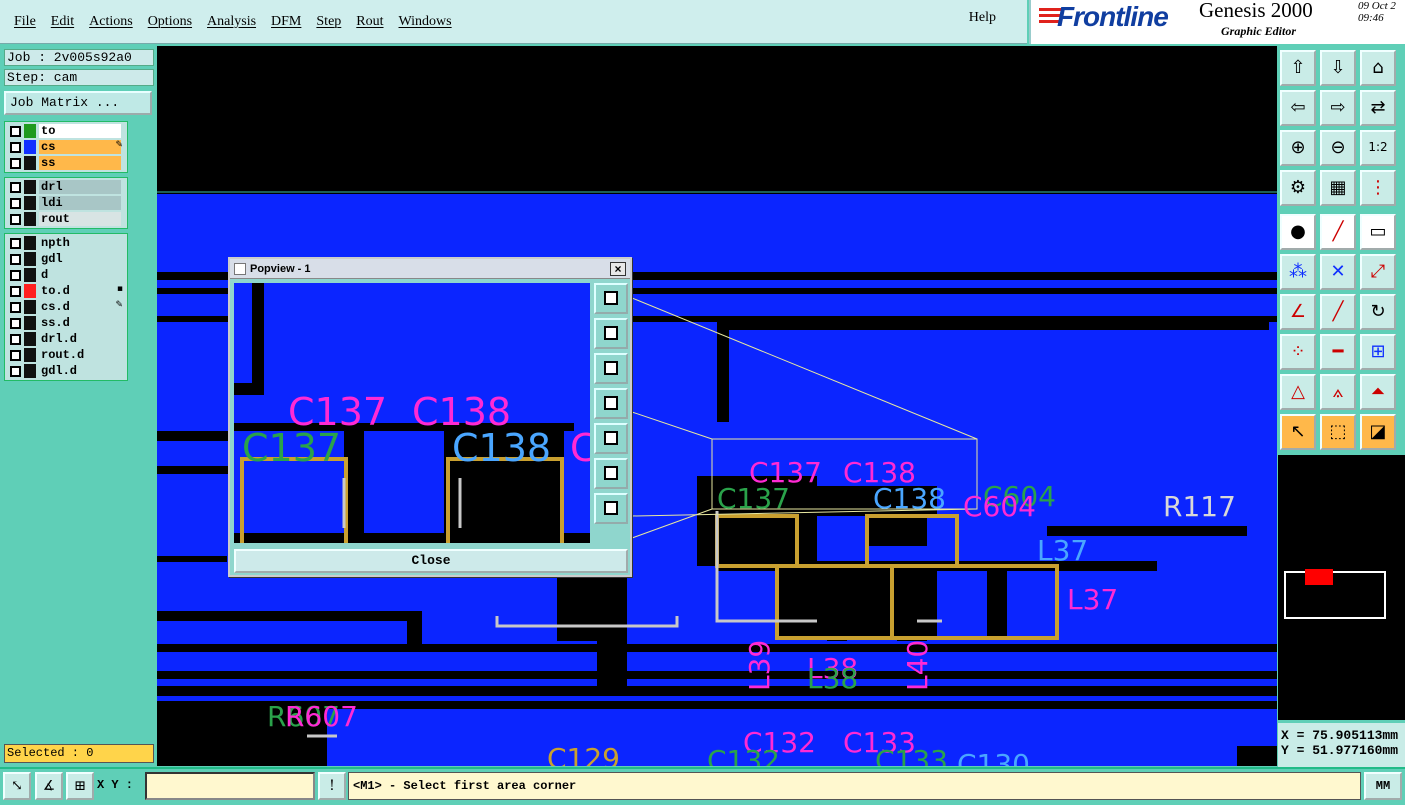 The width and height of the screenshot is (1405, 805). Describe the element at coordinates (1298, 232) in the screenshot. I see `snap-icon: ●` at that location.